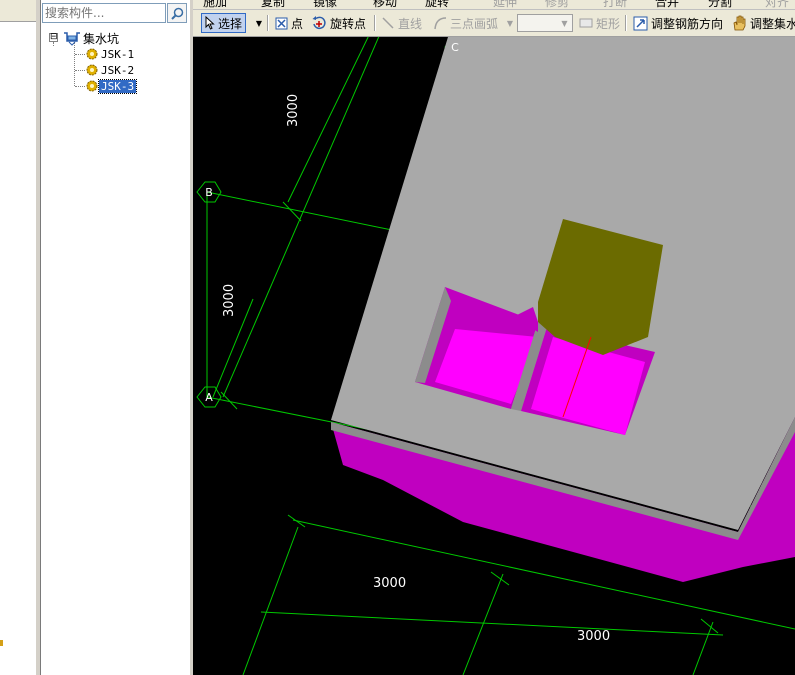 The width and height of the screenshot is (795, 675). What do you see at coordinates (229, 300) in the screenshot?
I see `dimension-label-vertical-lower: 3000` at bounding box center [229, 300].